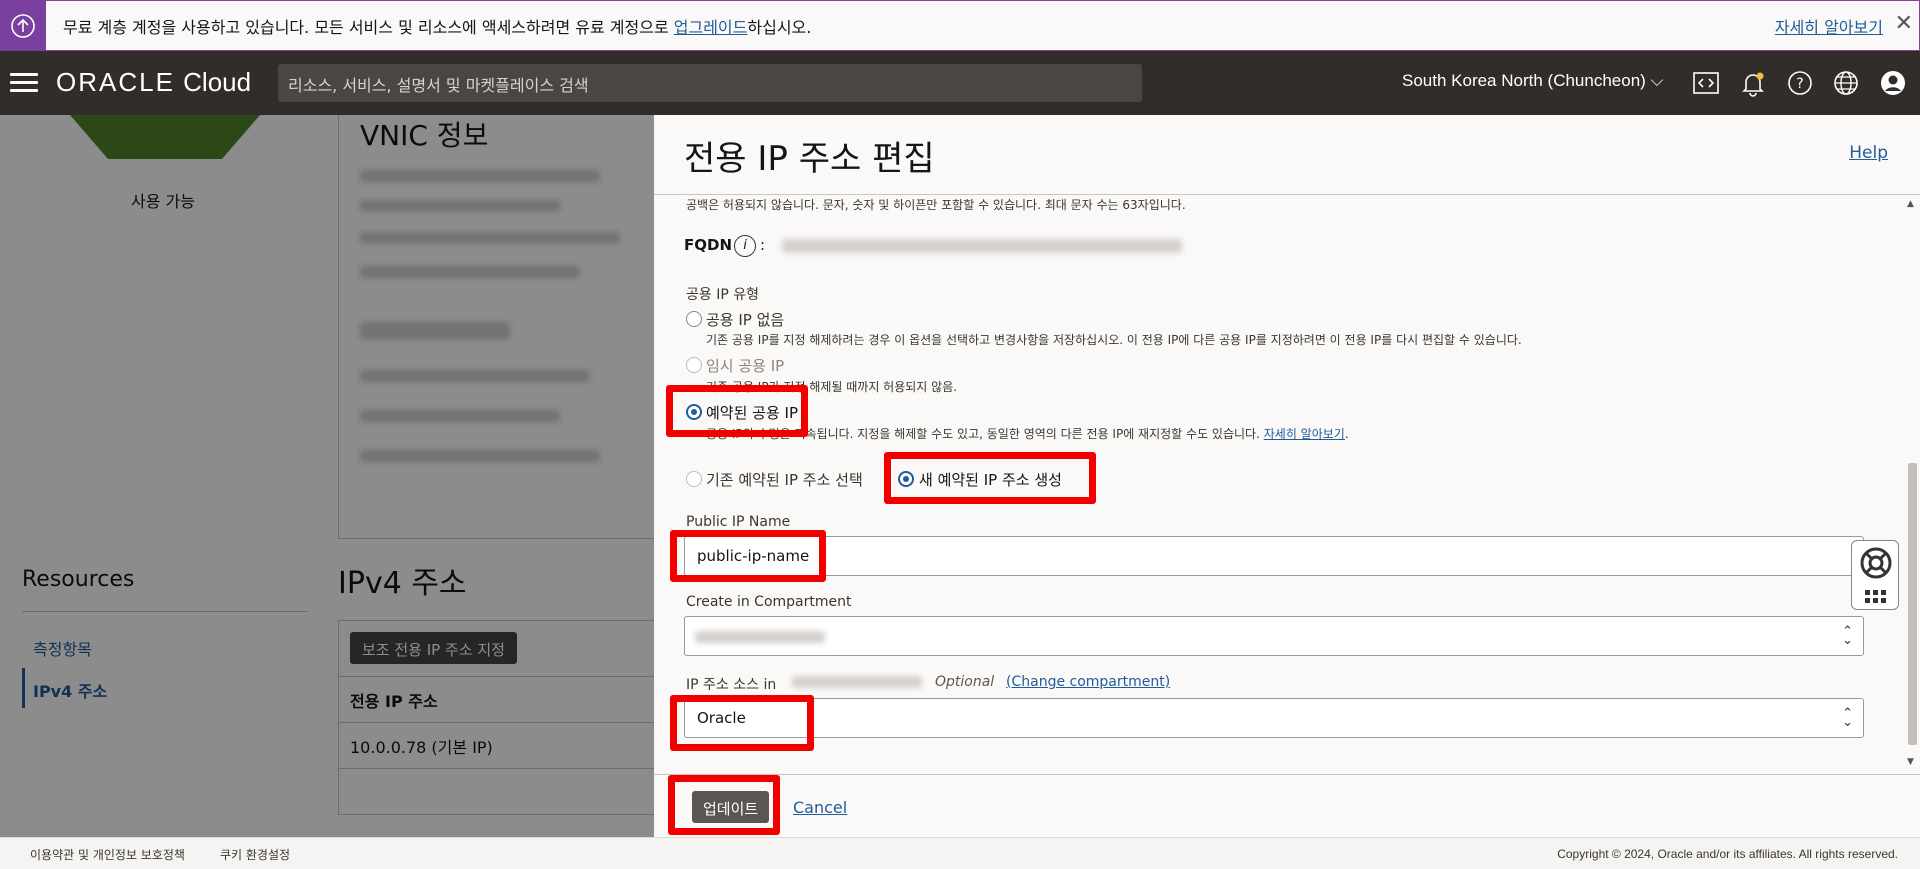 This screenshot has height=869, width=1920. I want to click on reserved-ip-learn-more-link: 자세히 알아보기, so click(1304, 434).